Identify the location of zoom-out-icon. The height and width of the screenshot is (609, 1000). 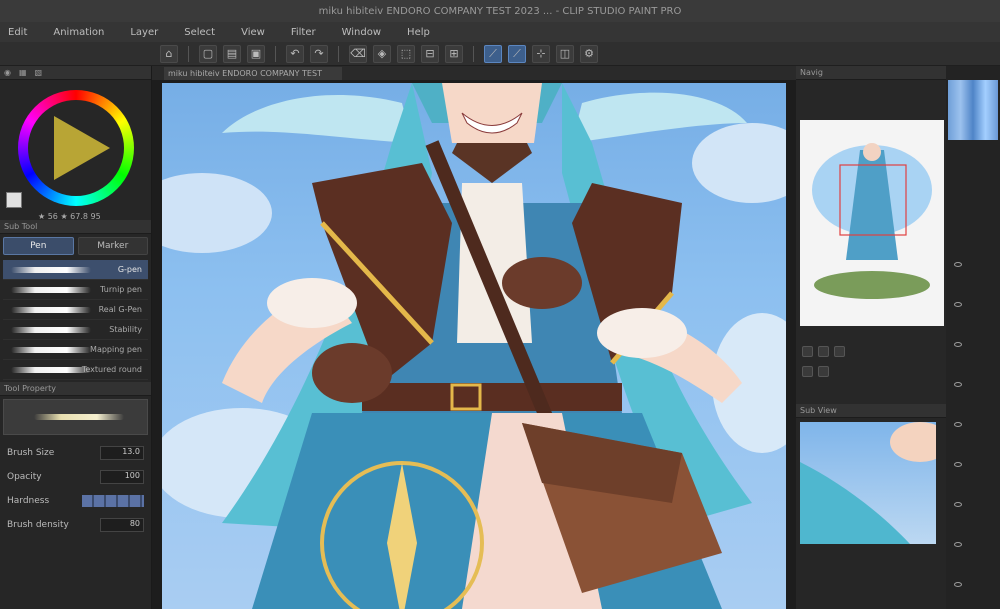
(807, 351).